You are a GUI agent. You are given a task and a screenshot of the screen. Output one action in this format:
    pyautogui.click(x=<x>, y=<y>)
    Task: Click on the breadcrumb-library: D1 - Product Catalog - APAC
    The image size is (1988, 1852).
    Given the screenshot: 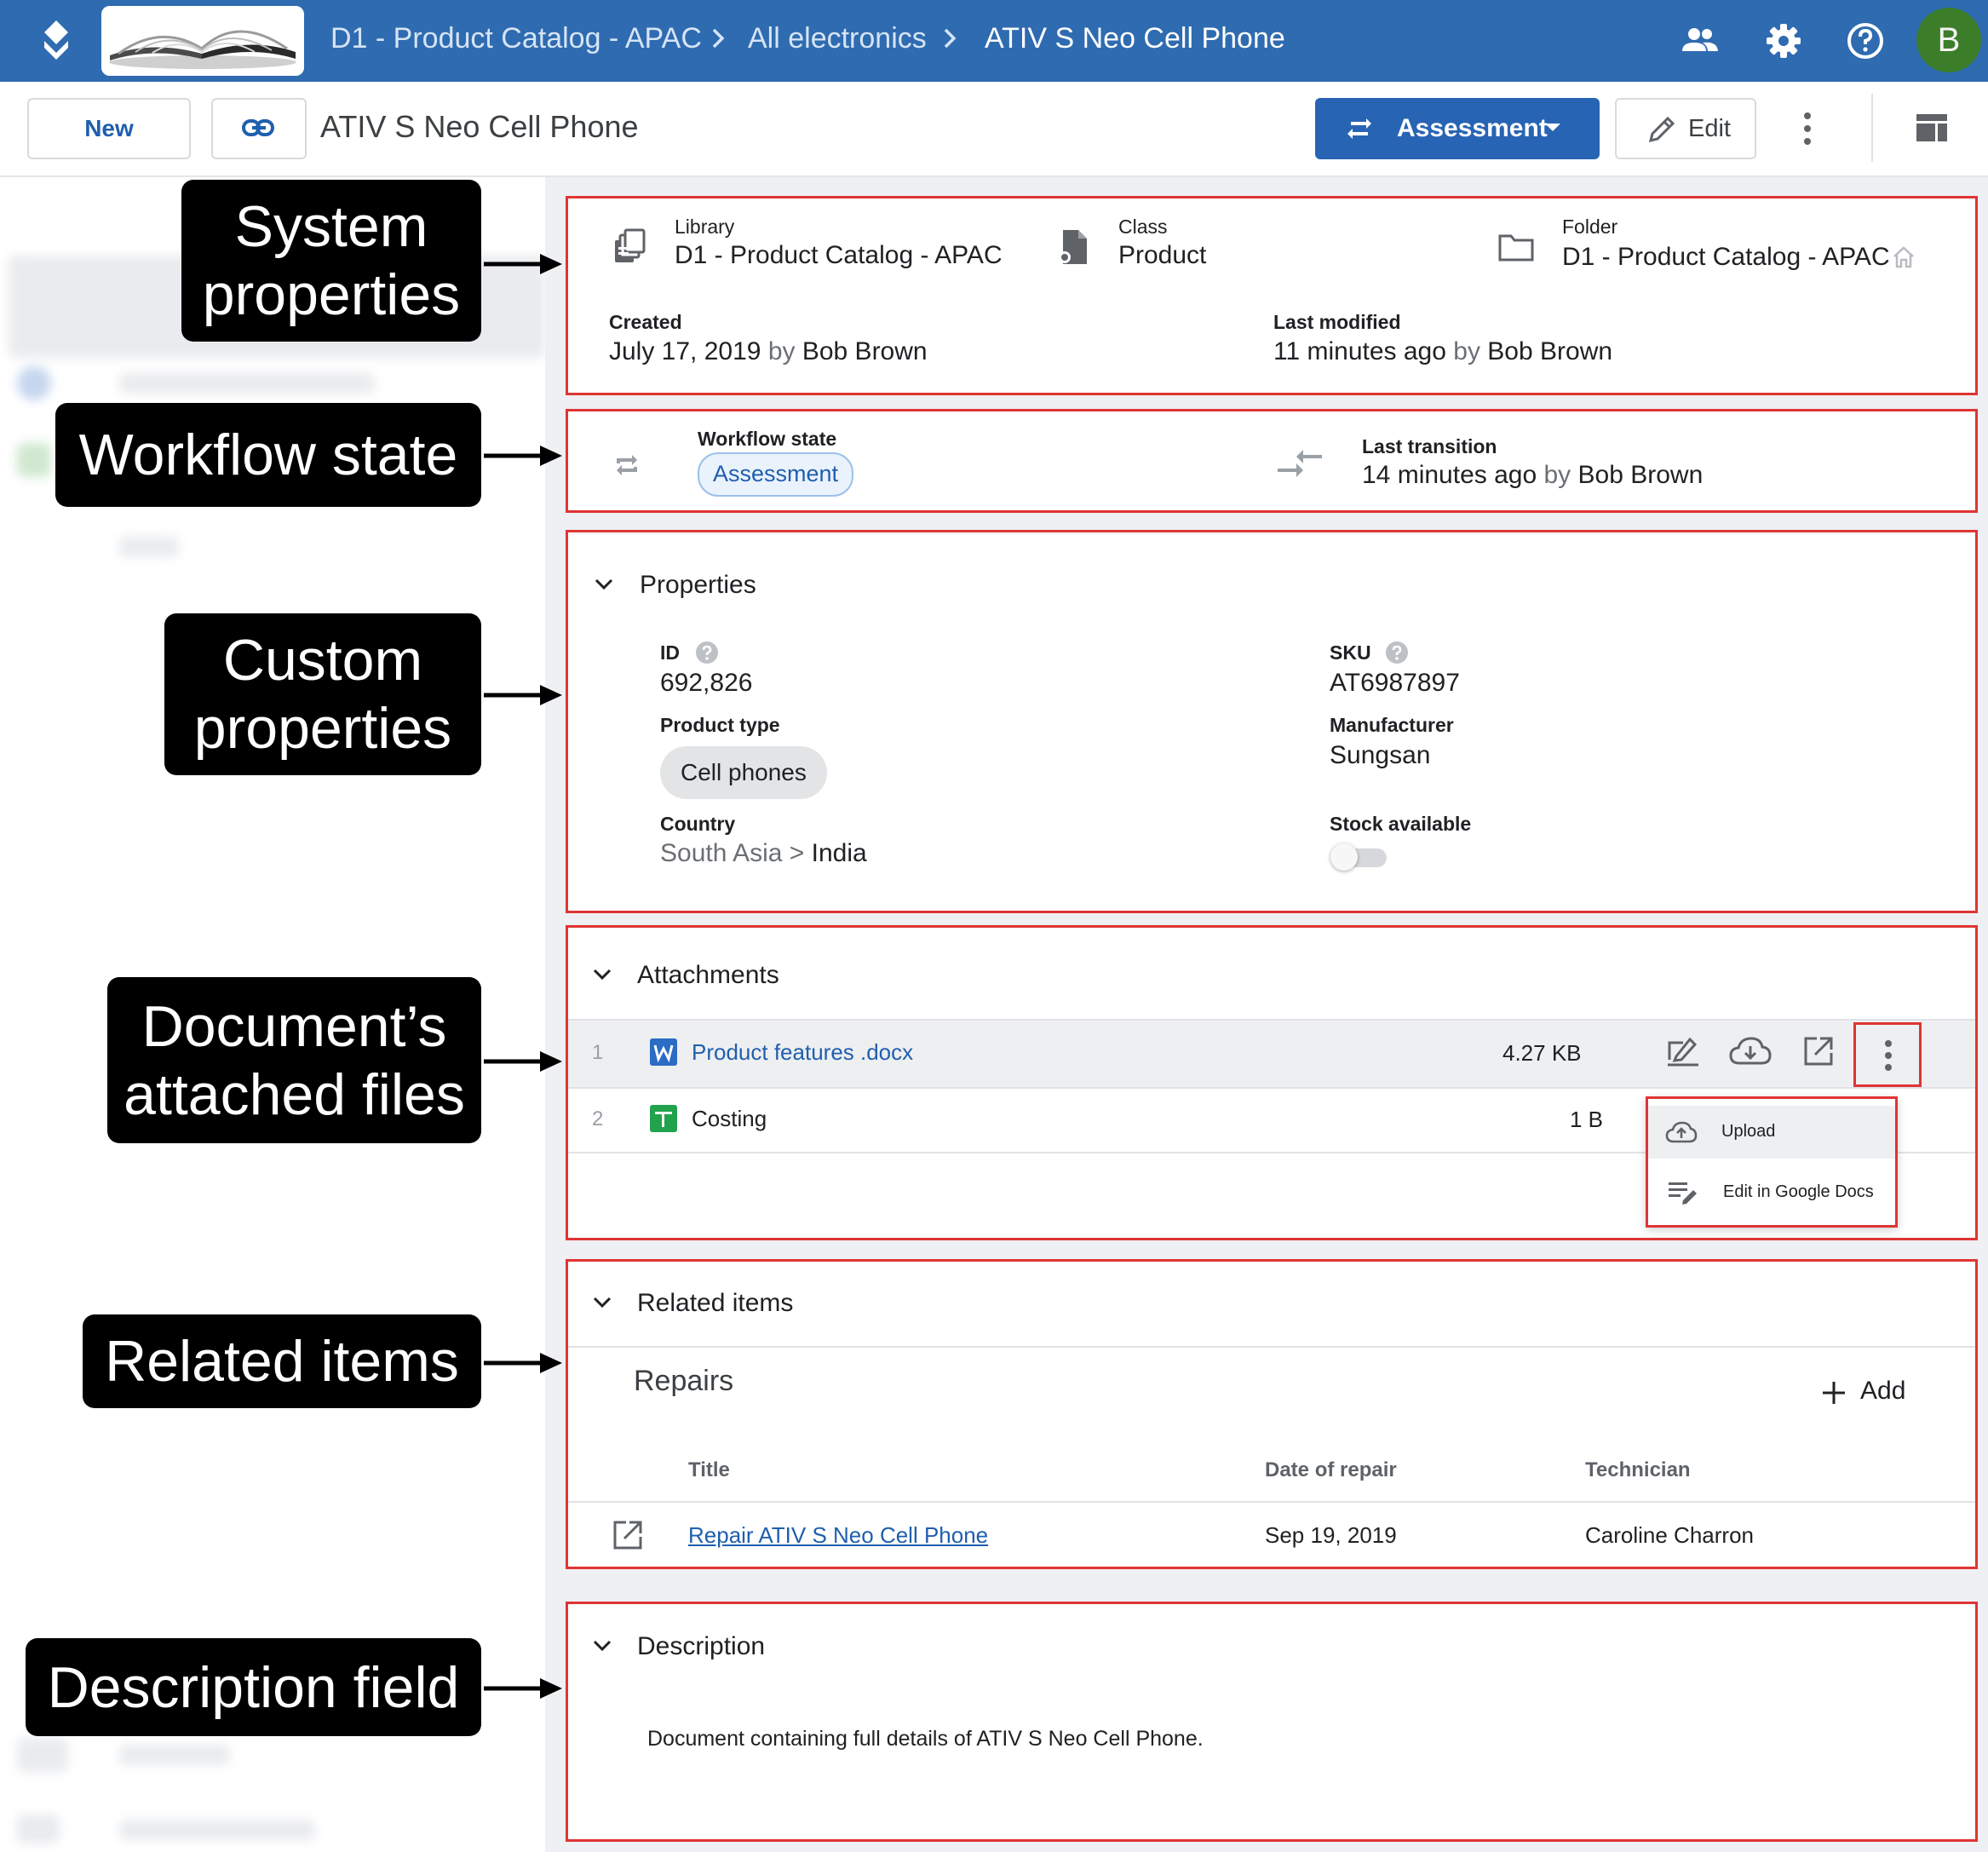 What is the action you would take?
    pyautogui.click(x=516, y=38)
    